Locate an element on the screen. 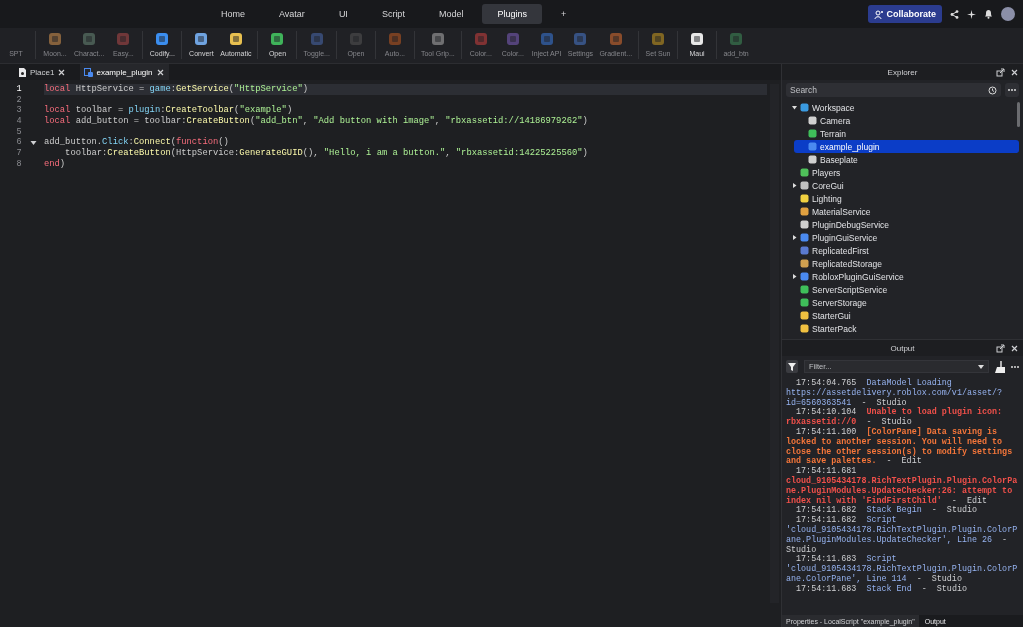 This screenshot has width=1023, height=627. tree-item: ServerStorage is located at coordinates (902, 302).